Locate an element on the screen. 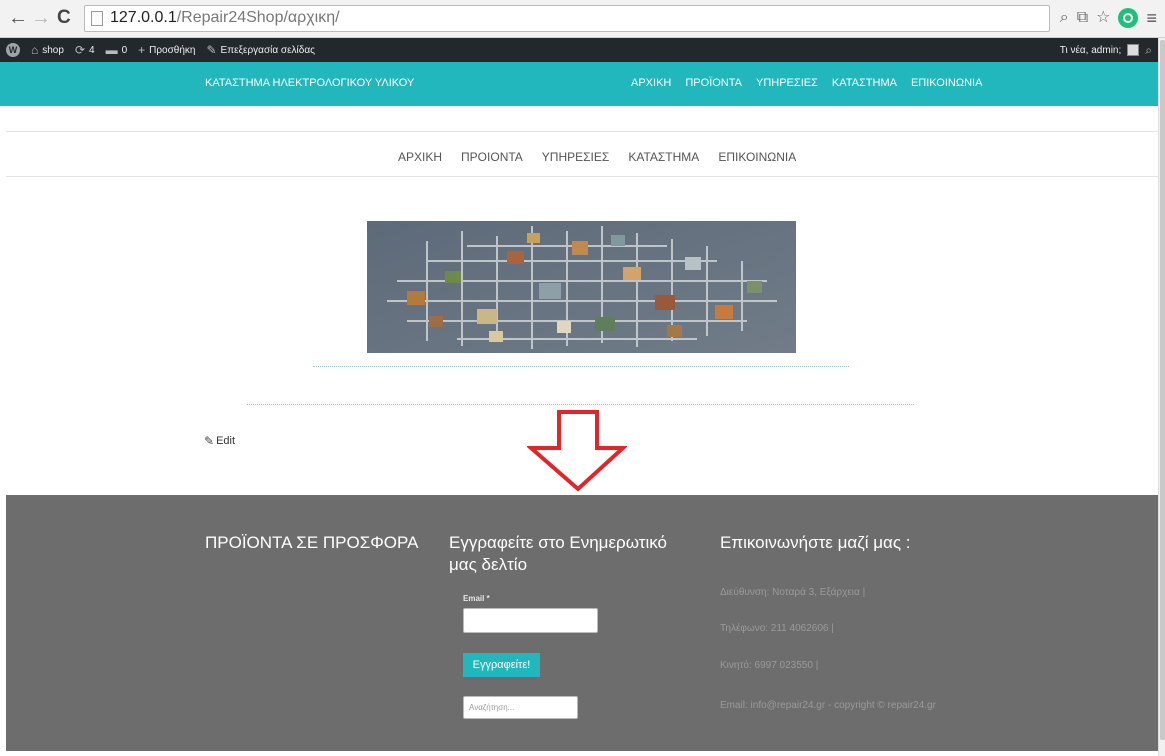 The image size is (1165, 756). email-label: Email * is located at coordinates (476, 598).